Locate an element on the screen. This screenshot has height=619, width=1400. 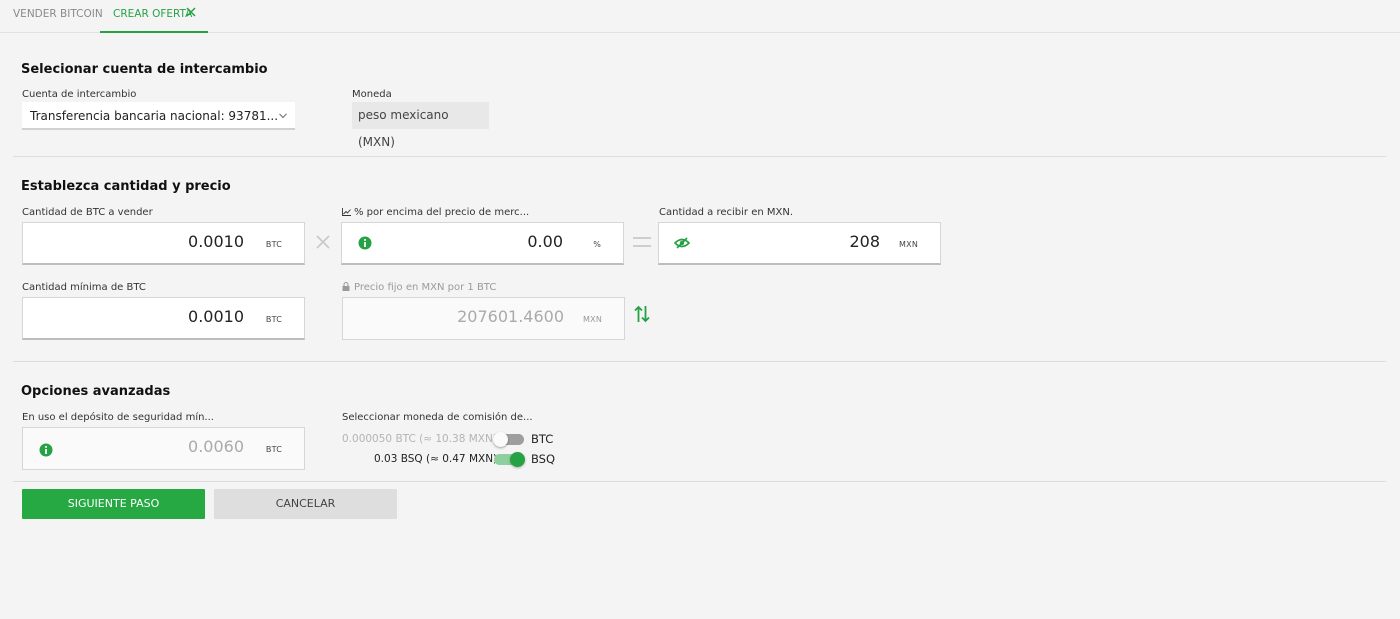
min-btc-value: 0.0010 is located at coordinates (216, 316).